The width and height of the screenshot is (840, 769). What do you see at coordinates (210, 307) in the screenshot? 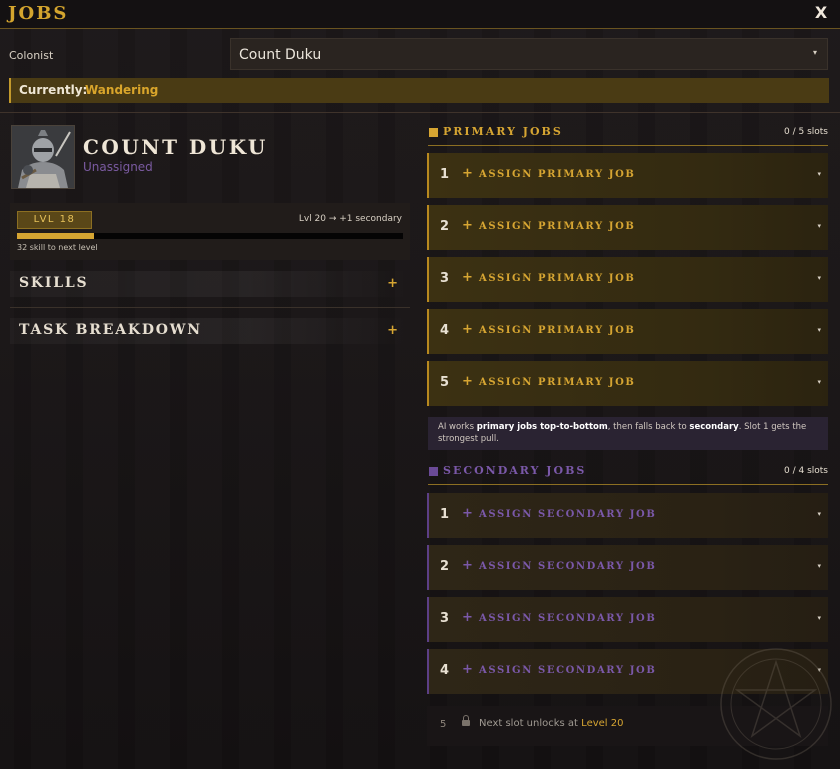
I see `section-divider` at bounding box center [210, 307].